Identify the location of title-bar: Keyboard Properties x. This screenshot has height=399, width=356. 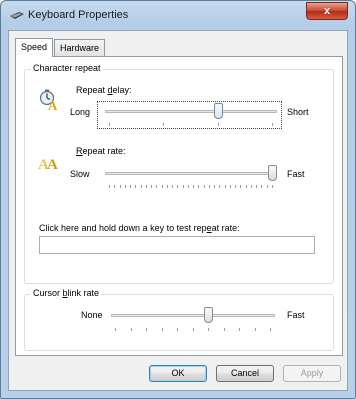
(178, 16).